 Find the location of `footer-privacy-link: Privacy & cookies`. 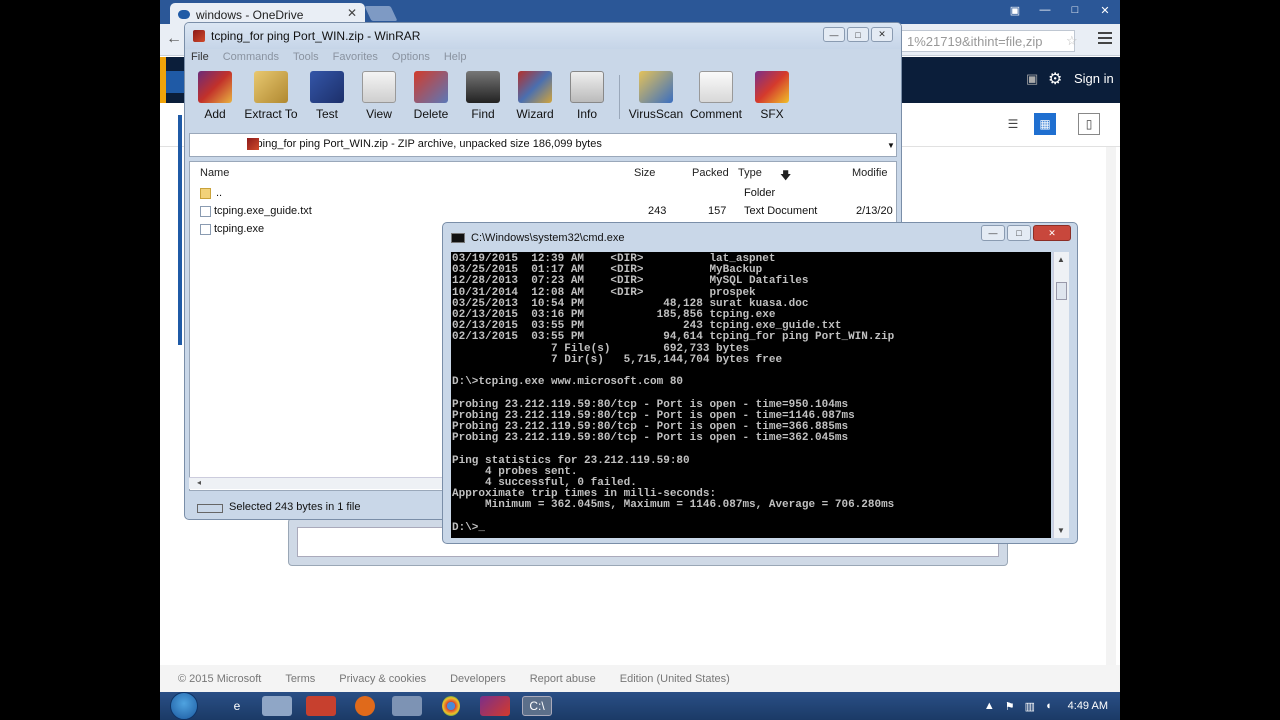

footer-privacy-link: Privacy & cookies is located at coordinates (382, 679).